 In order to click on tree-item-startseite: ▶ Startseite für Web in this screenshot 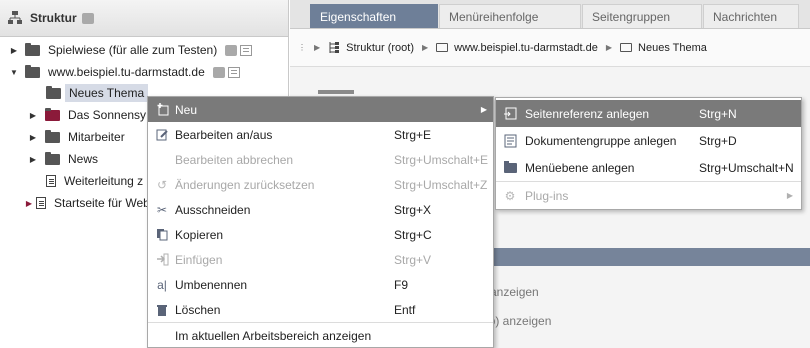, I will do `click(87, 203)`.